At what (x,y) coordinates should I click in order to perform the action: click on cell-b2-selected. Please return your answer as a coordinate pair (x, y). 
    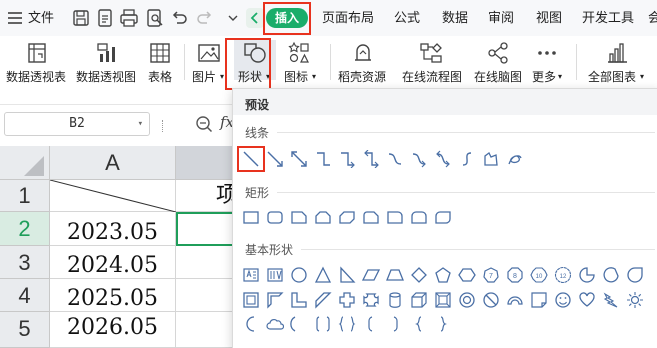
    Looking at the image, I should click on (206, 229).